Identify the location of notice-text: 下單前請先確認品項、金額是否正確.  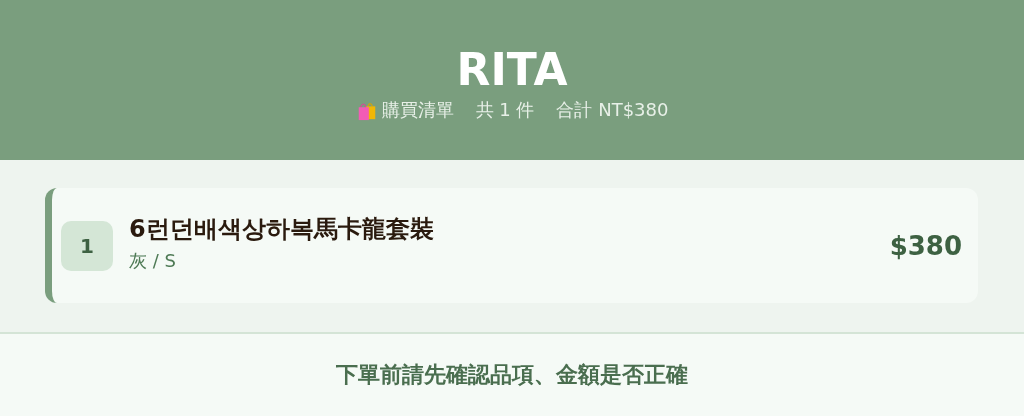
(512, 375).